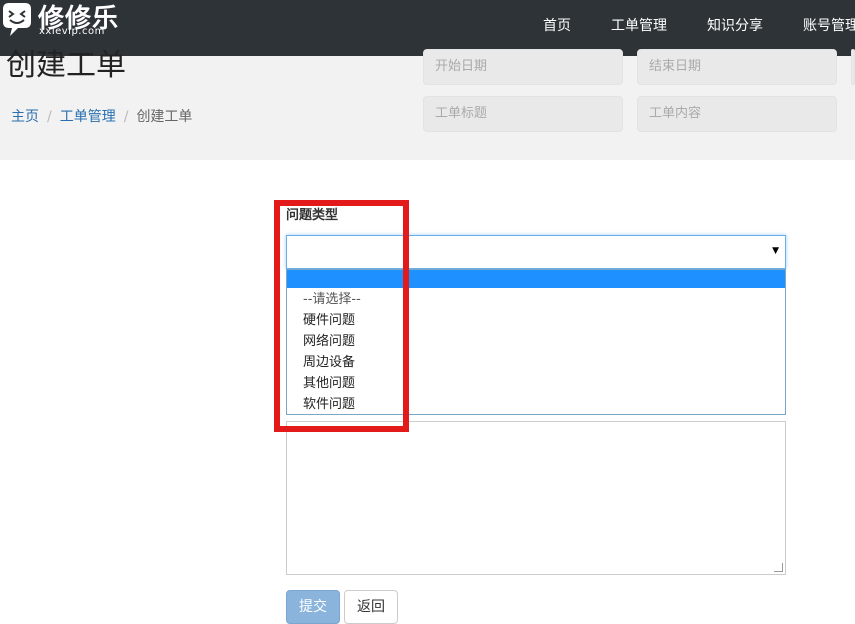  What do you see at coordinates (164, 117) in the screenshot?
I see `breadcrumb-current: 创建工单` at bounding box center [164, 117].